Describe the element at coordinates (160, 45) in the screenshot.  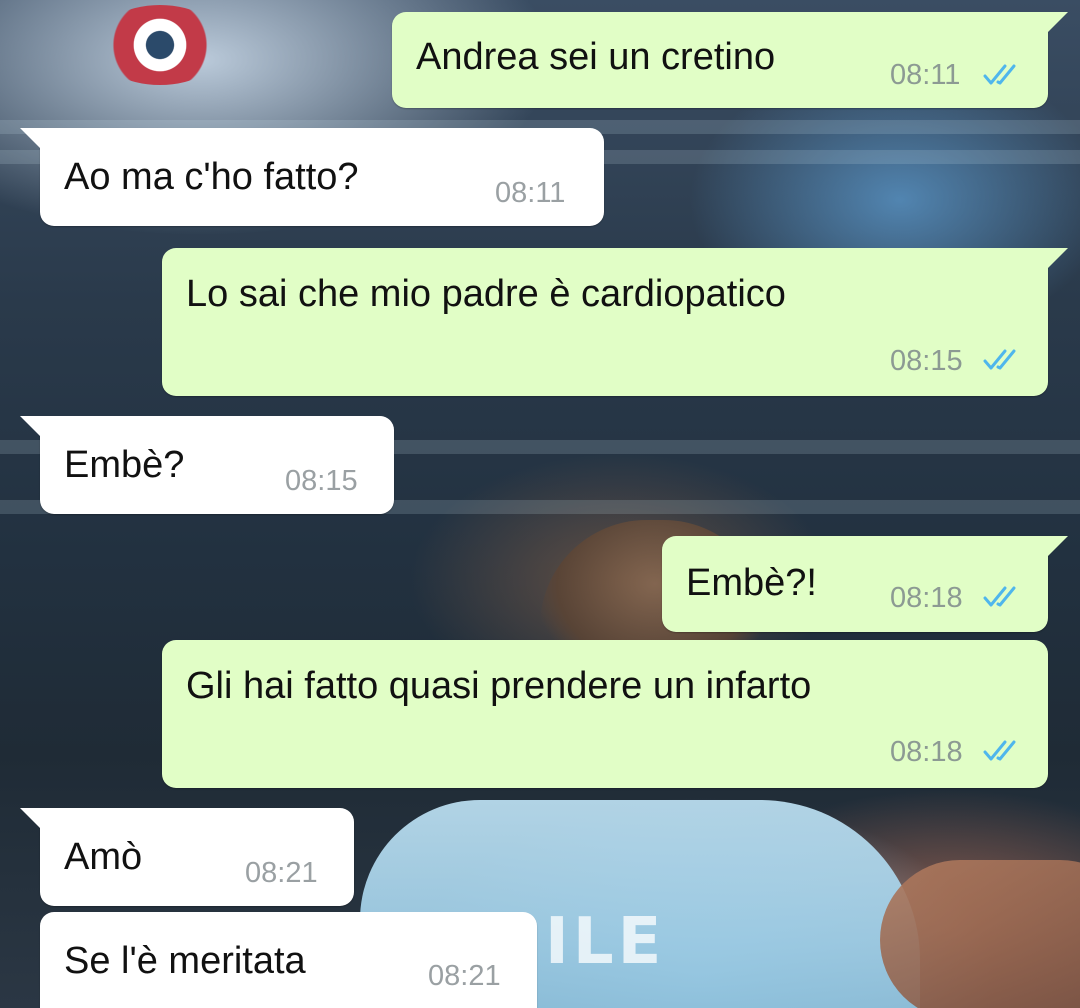
I see `wallpaper-flag-emblem` at that location.